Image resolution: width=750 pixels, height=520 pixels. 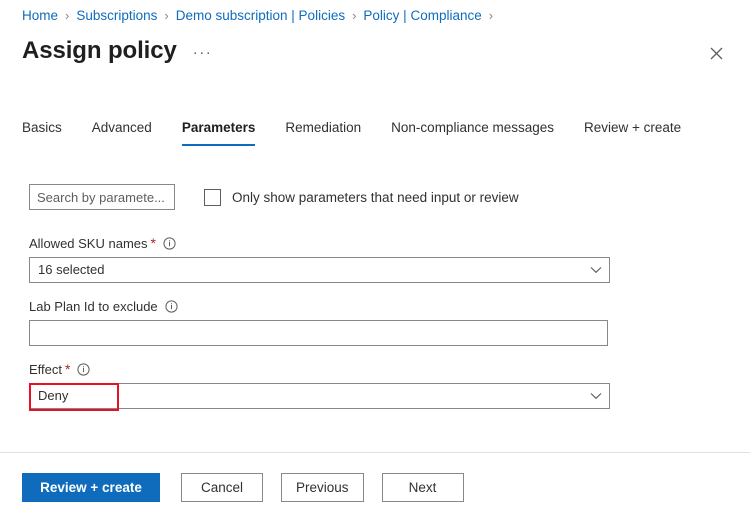 I want to click on effect-value: Deny, so click(x=53, y=395).